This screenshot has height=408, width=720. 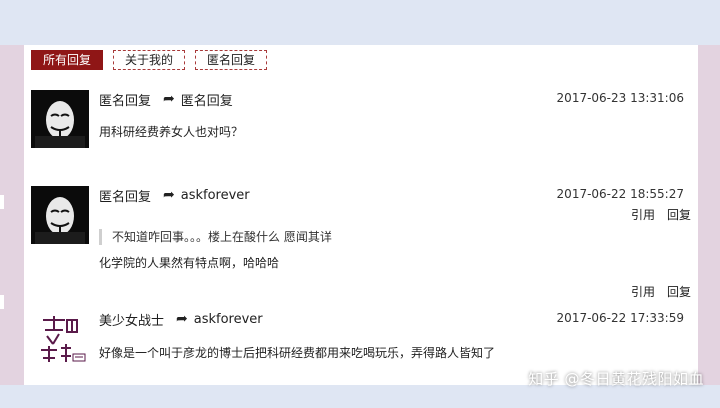 I want to click on reply-content: 好像是一个叫于彦龙的博士后把科研经费都用来吃喝玩乐，弄得路人皆知了, so click(x=297, y=353).